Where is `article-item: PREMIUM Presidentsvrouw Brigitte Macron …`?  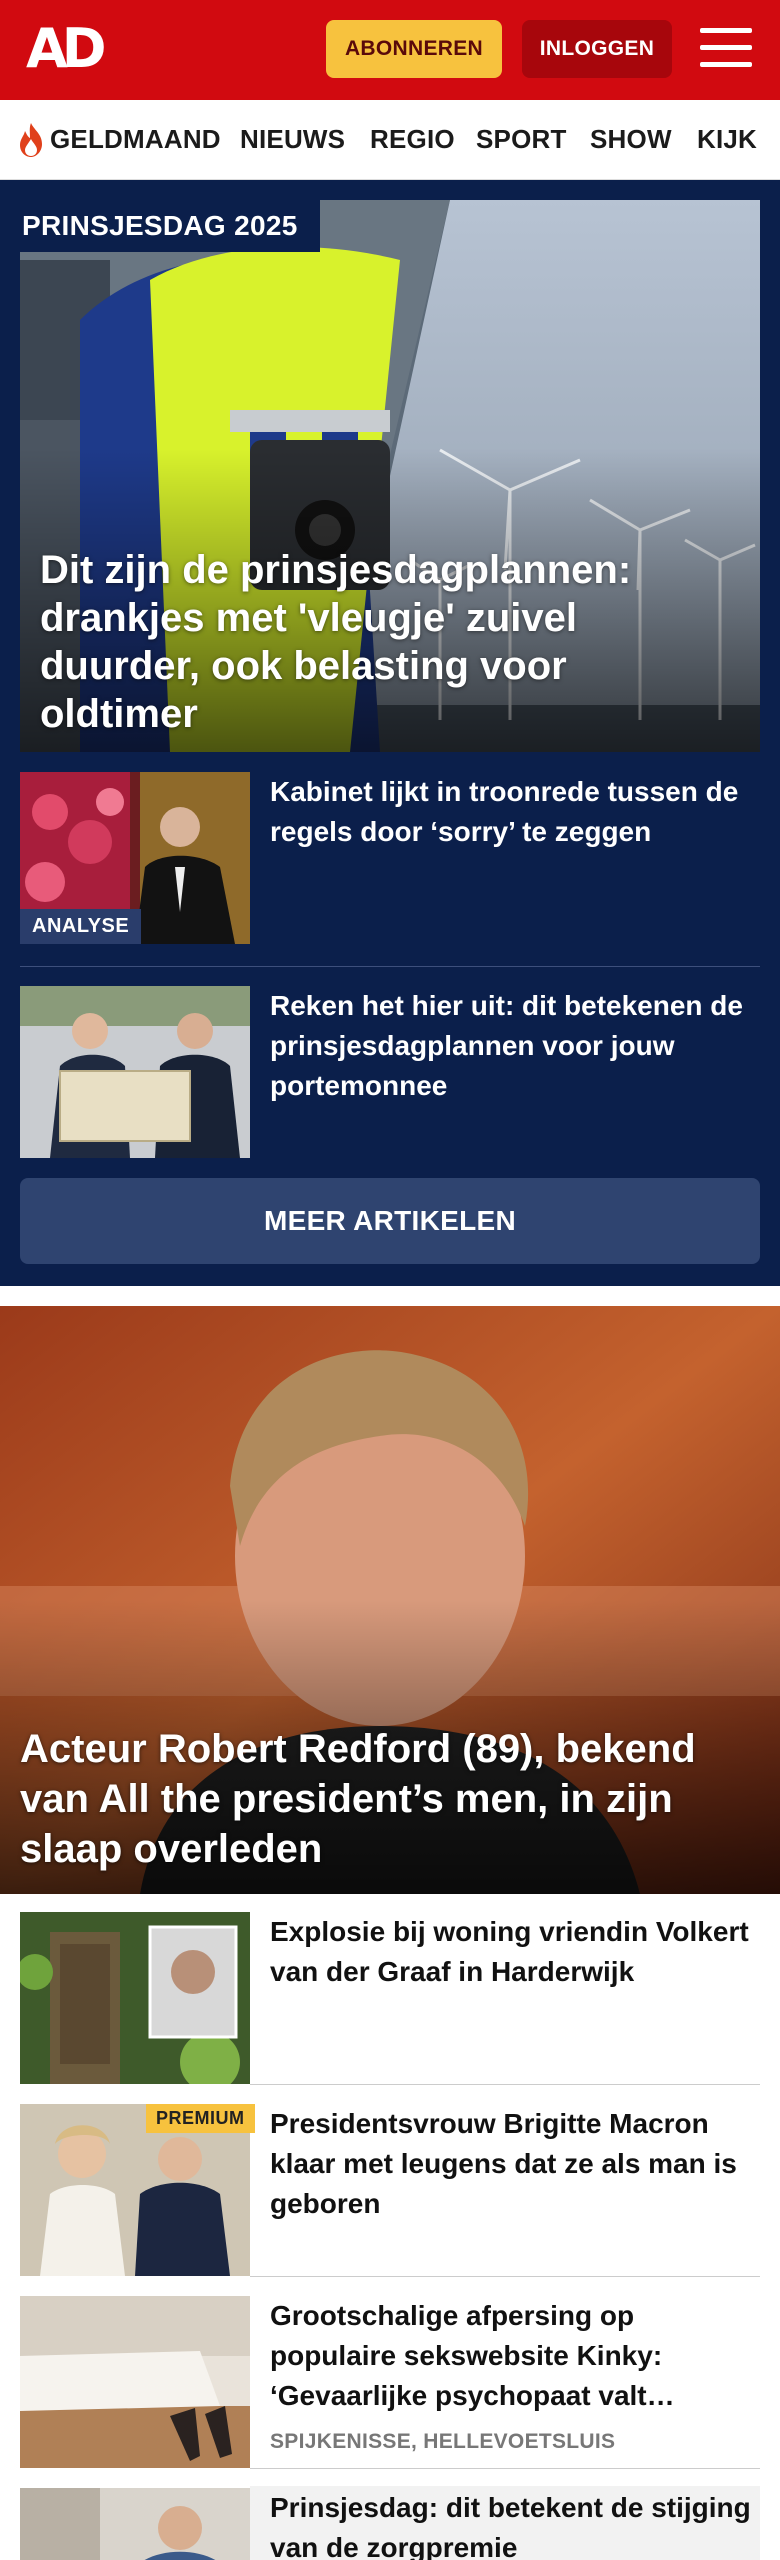
article-item: PREMIUM Presidentsvrouw Brigitte Macron … is located at coordinates (390, 2190).